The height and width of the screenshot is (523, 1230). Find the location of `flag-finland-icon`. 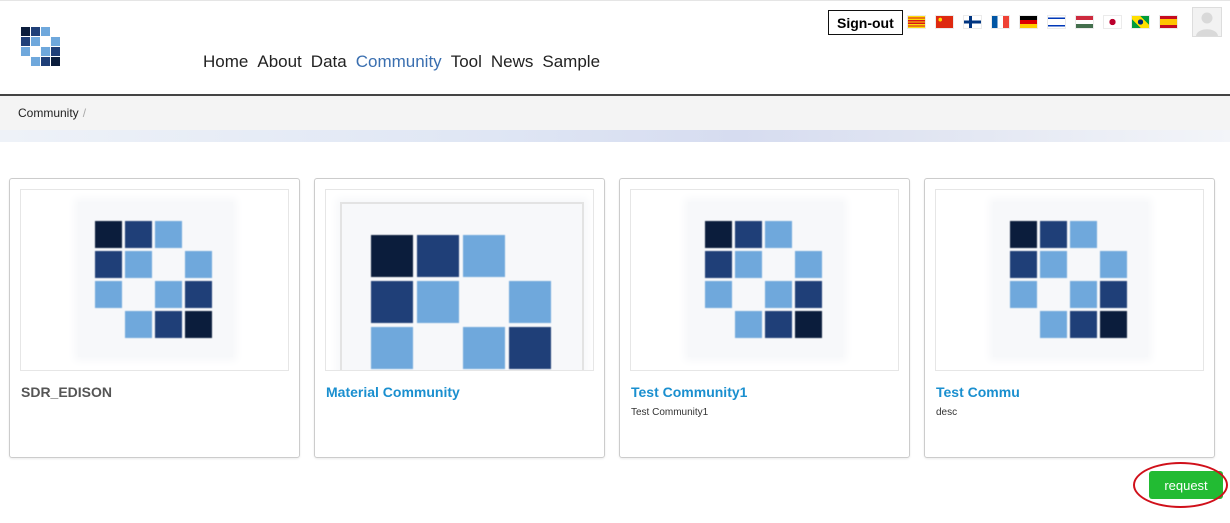

flag-finland-icon is located at coordinates (972, 22).